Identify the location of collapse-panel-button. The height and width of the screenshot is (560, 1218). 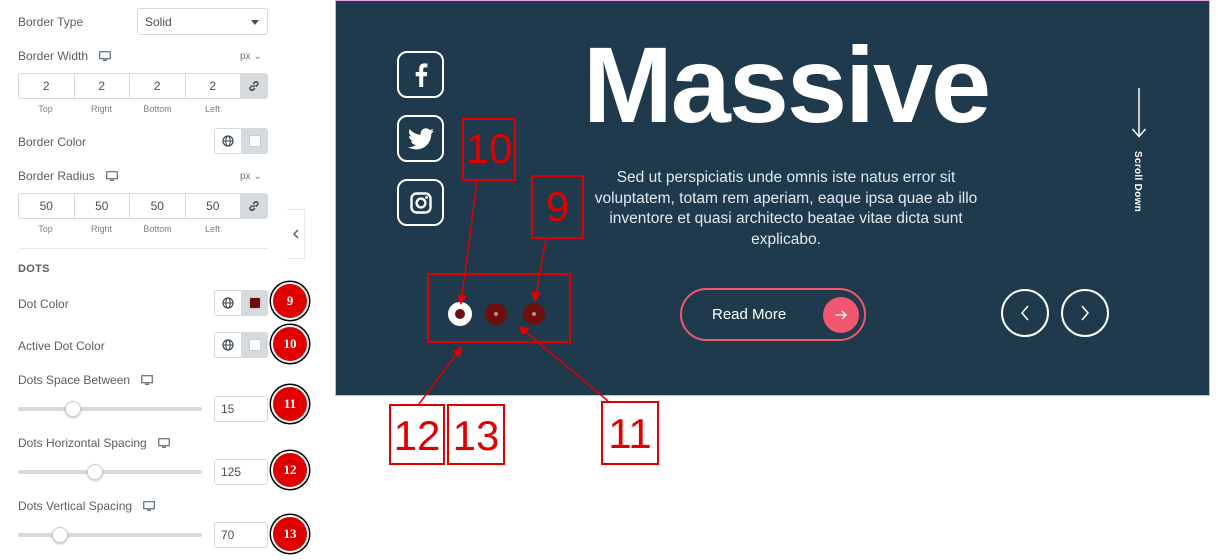
(296, 234).